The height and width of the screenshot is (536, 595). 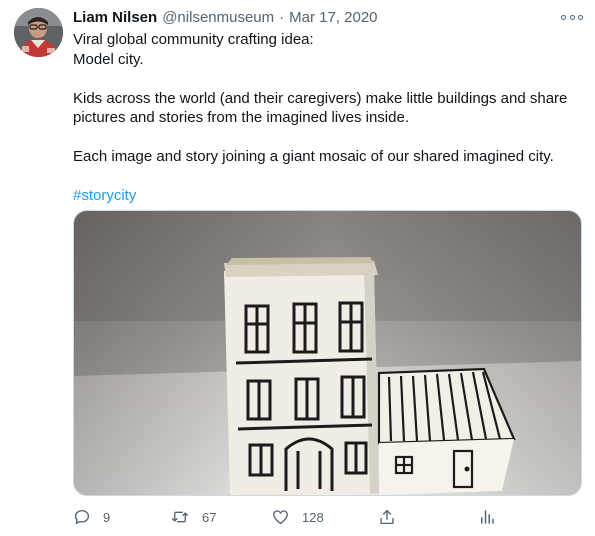 I want to click on tweet-date: Mar 17, 2020, so click(x=333, y=17).